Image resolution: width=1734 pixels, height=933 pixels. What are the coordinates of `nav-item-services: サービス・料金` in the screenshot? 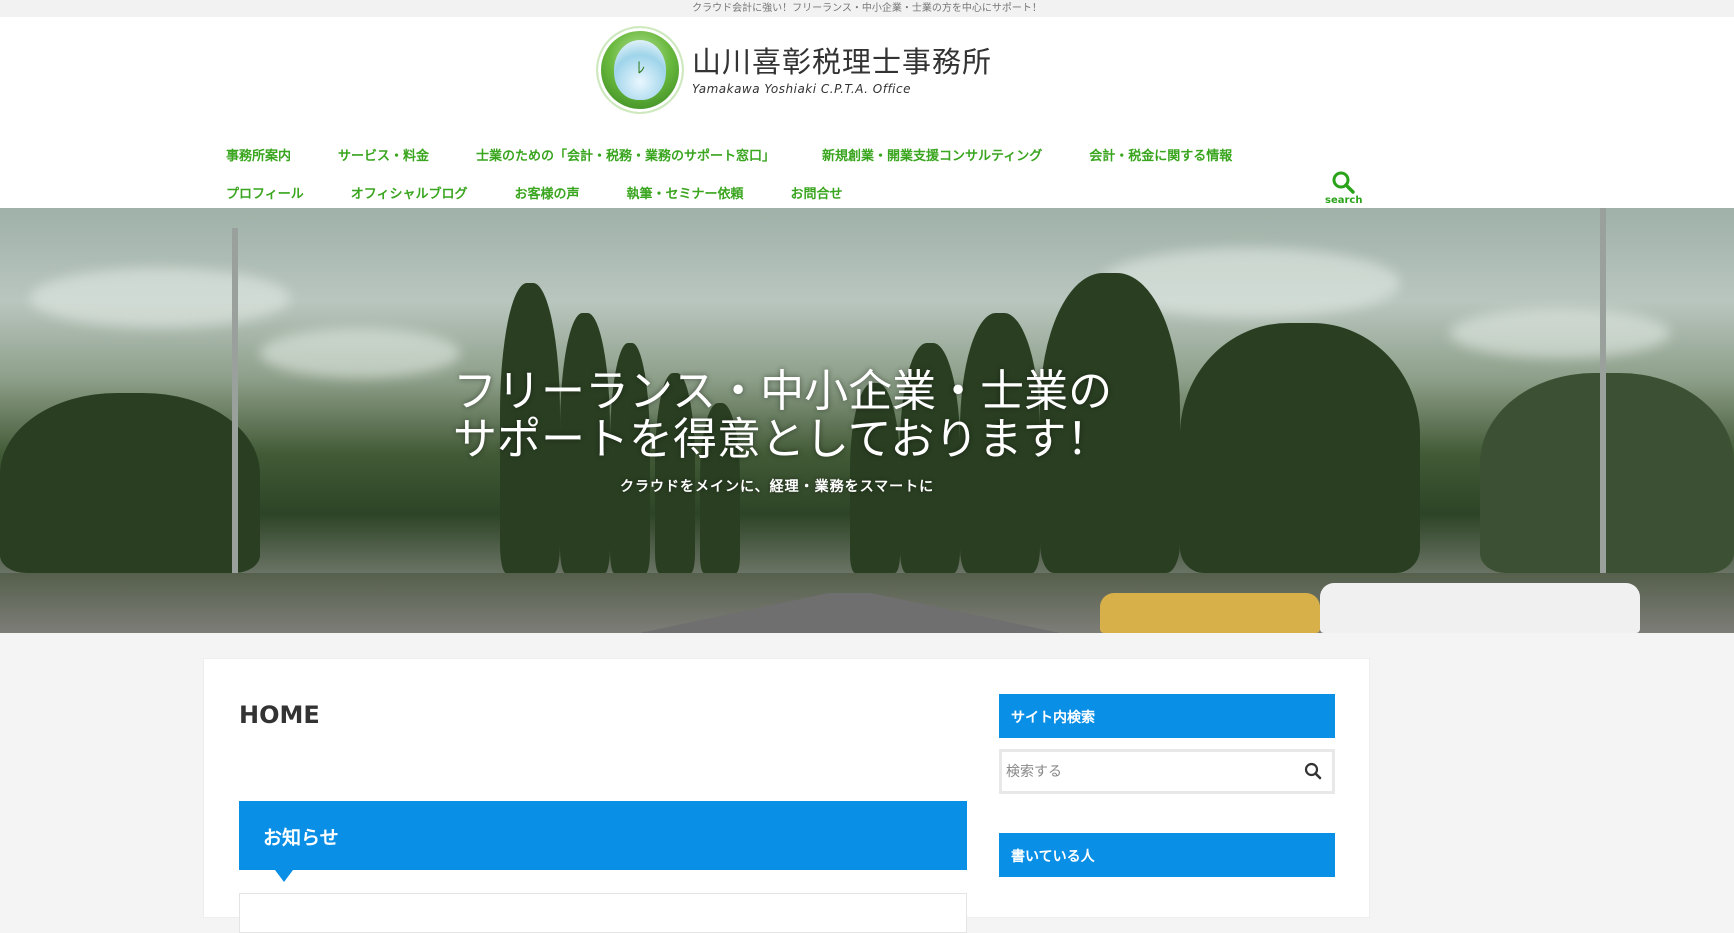 It's located at (383, 154).